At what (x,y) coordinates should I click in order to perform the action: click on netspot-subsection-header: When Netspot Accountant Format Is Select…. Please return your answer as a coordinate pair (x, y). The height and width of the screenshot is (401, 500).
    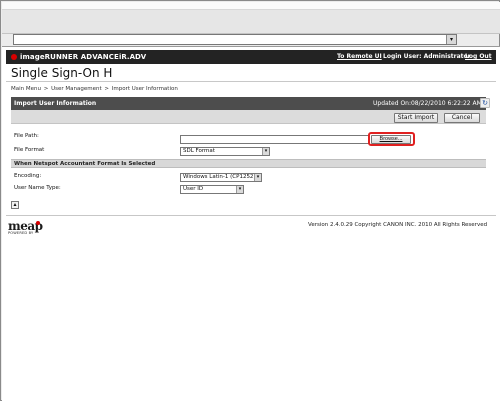
    Looking at the image, I should click on (248, 163).